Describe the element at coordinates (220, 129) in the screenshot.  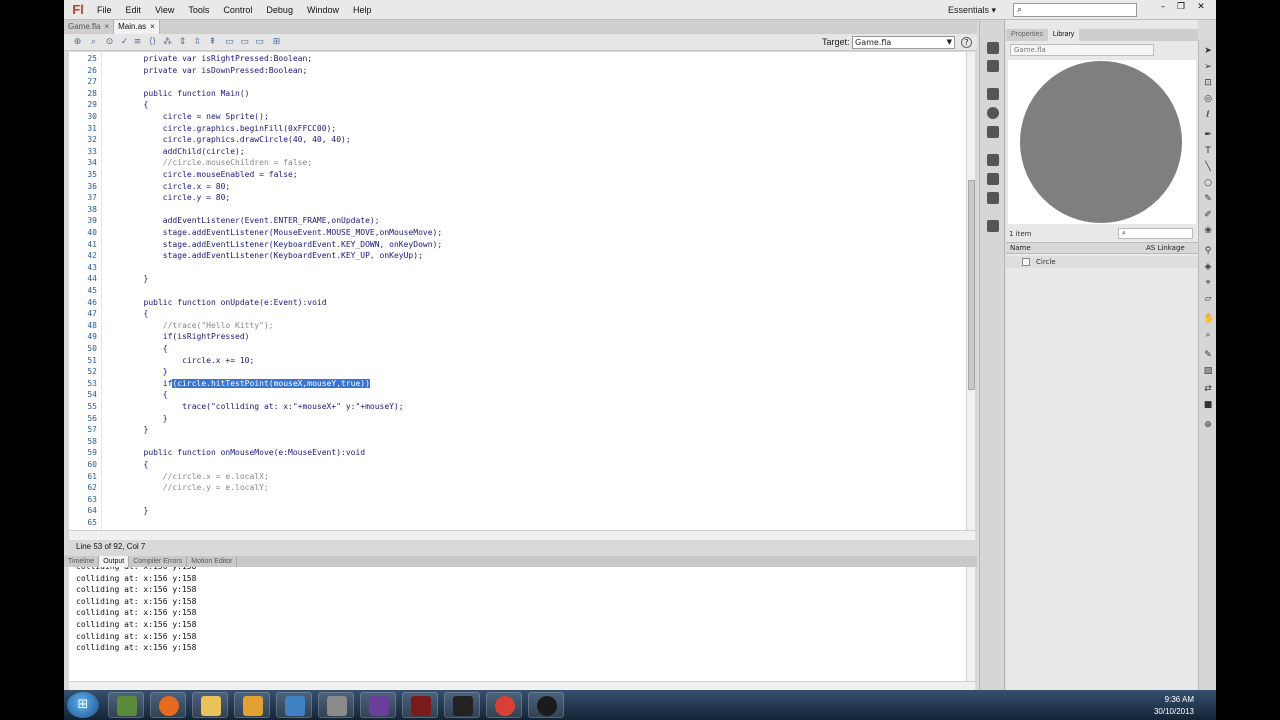
I see `code-line: circle.graphics.beginFill(0xFFCC00);` at that location.